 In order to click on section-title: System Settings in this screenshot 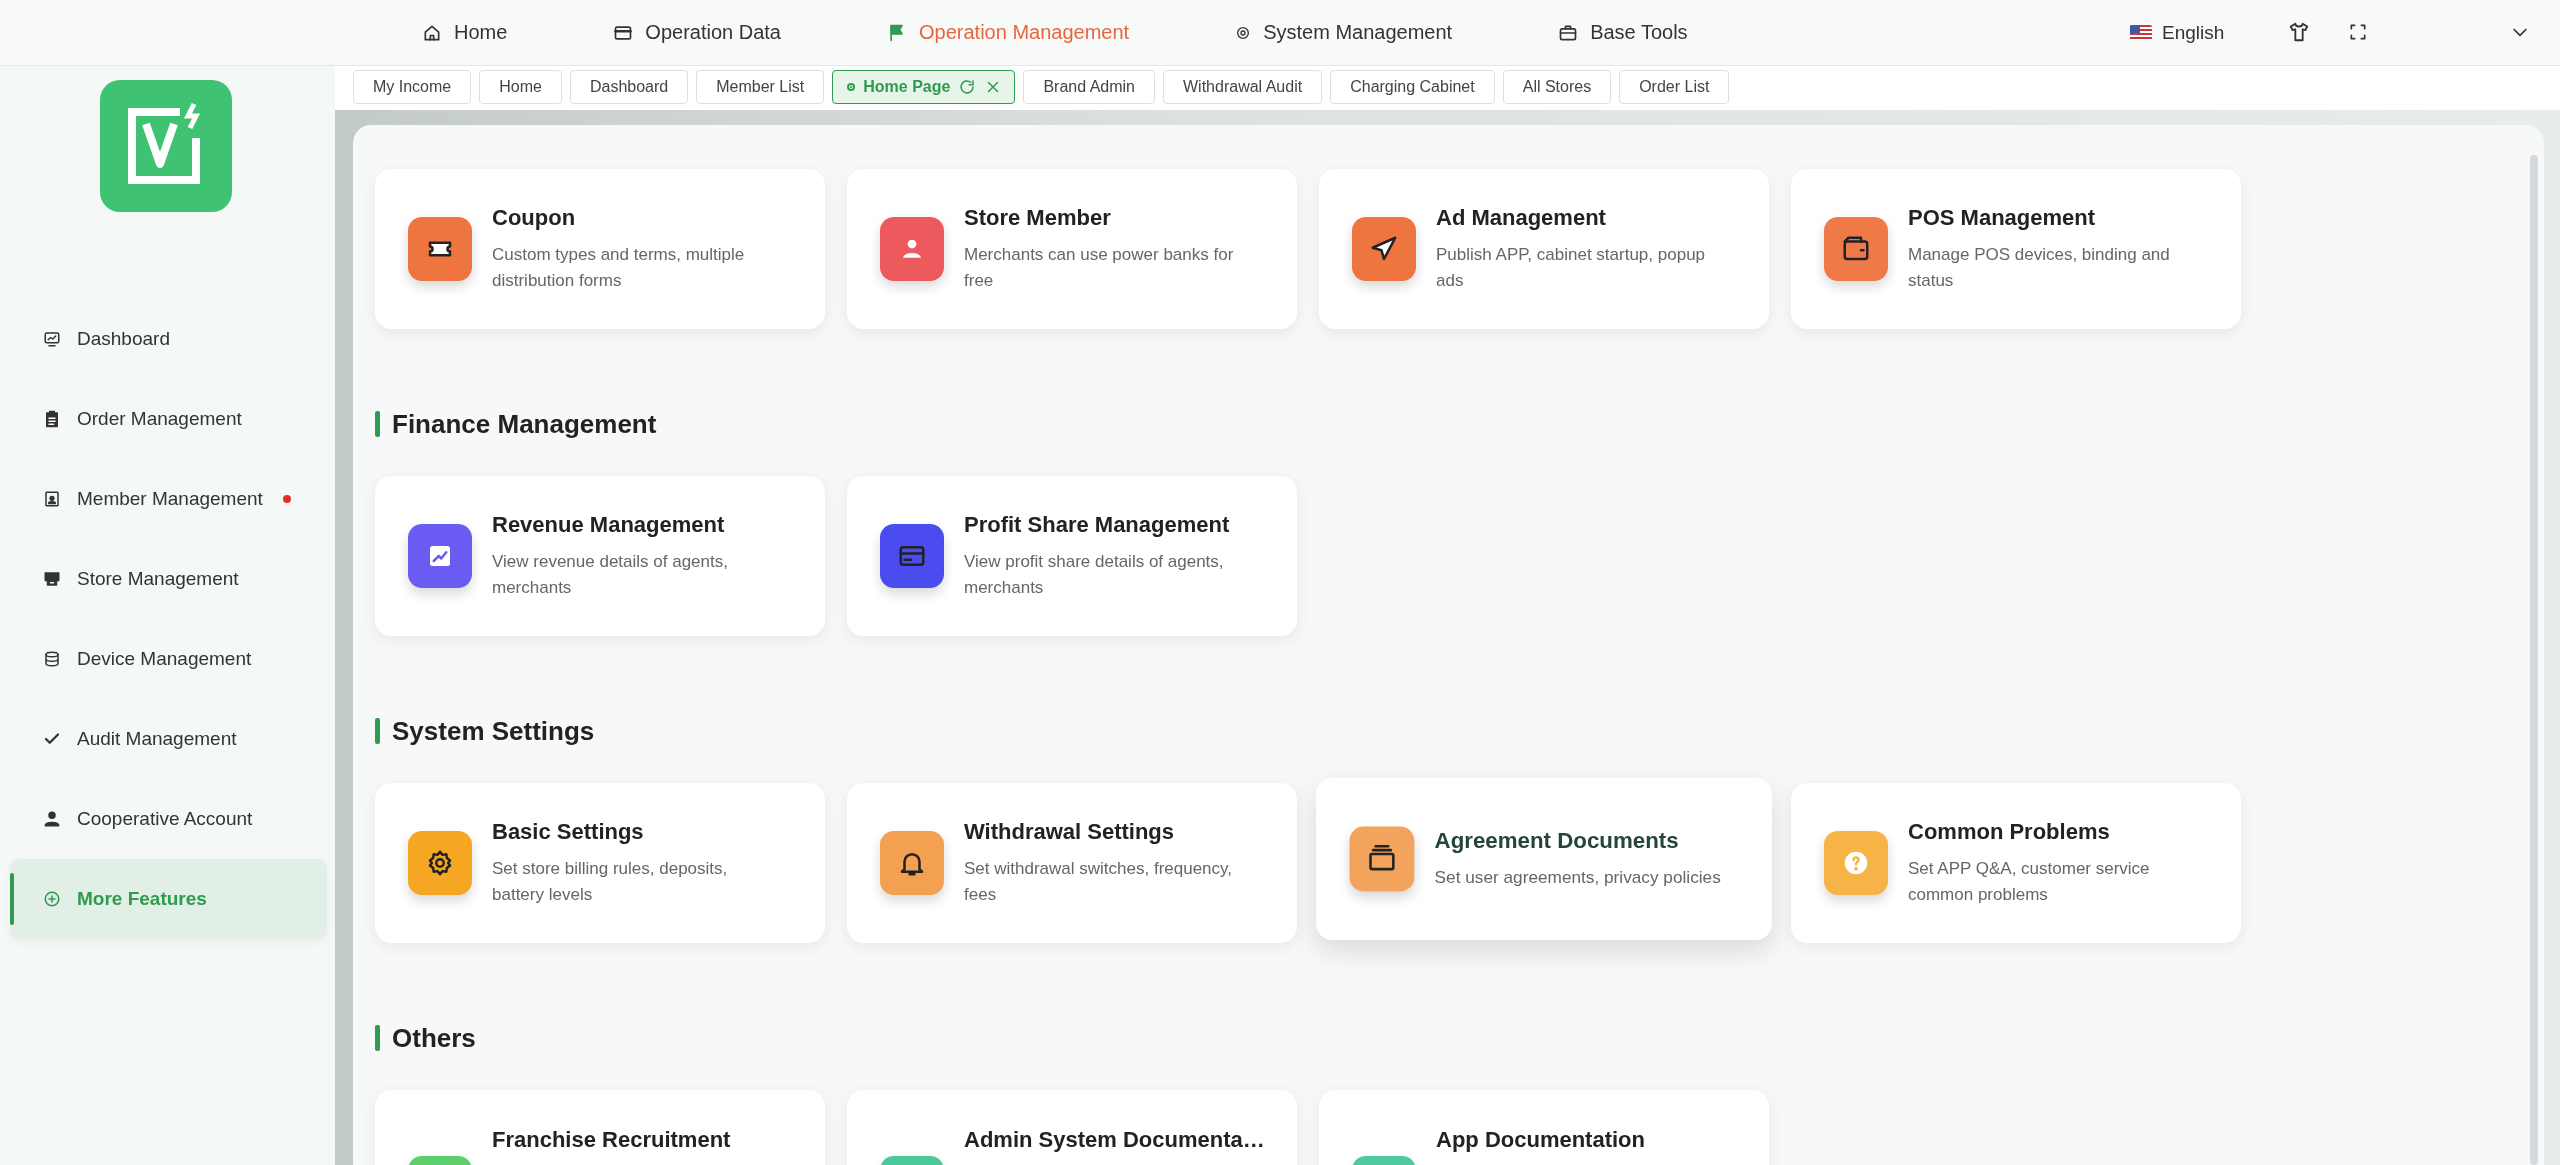, I will do `click(493, 731)`.